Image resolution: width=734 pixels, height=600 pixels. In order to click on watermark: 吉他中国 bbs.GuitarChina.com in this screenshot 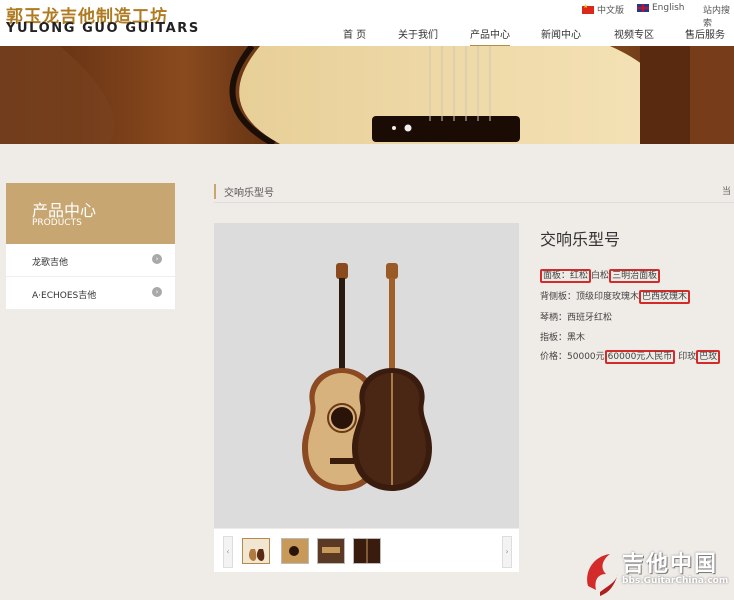, I will do `click(656, 573)`.